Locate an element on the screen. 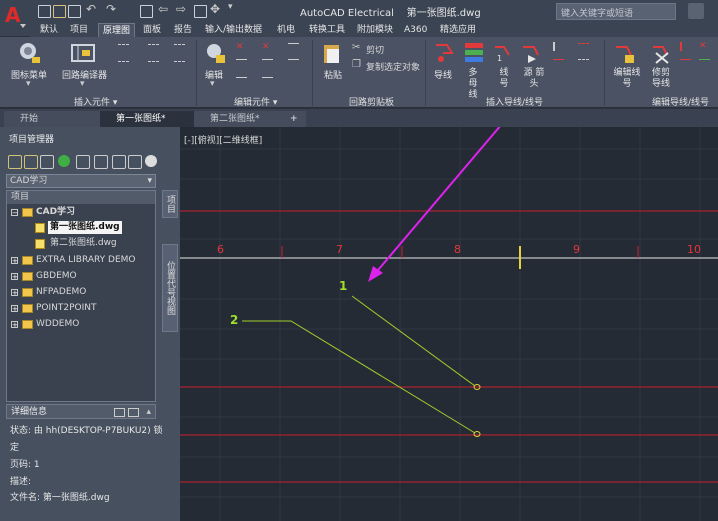 The width and height of the screenshot is (718, 521). back-icon: ⇦ is located at coordinates (163, 9).